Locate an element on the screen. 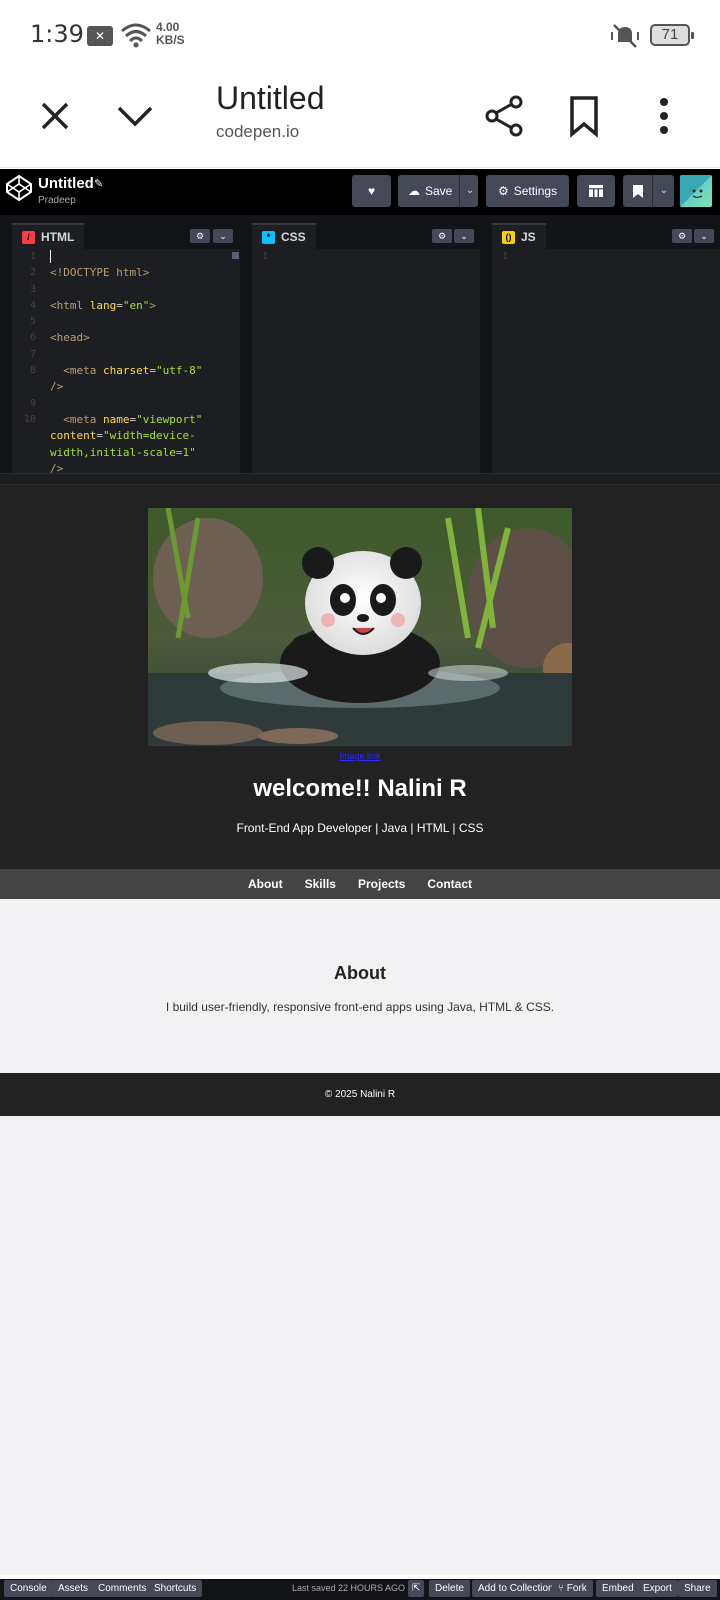 The width and height of the screenshot is (720, 1600). layout-button is located at coordinates (596, 191).